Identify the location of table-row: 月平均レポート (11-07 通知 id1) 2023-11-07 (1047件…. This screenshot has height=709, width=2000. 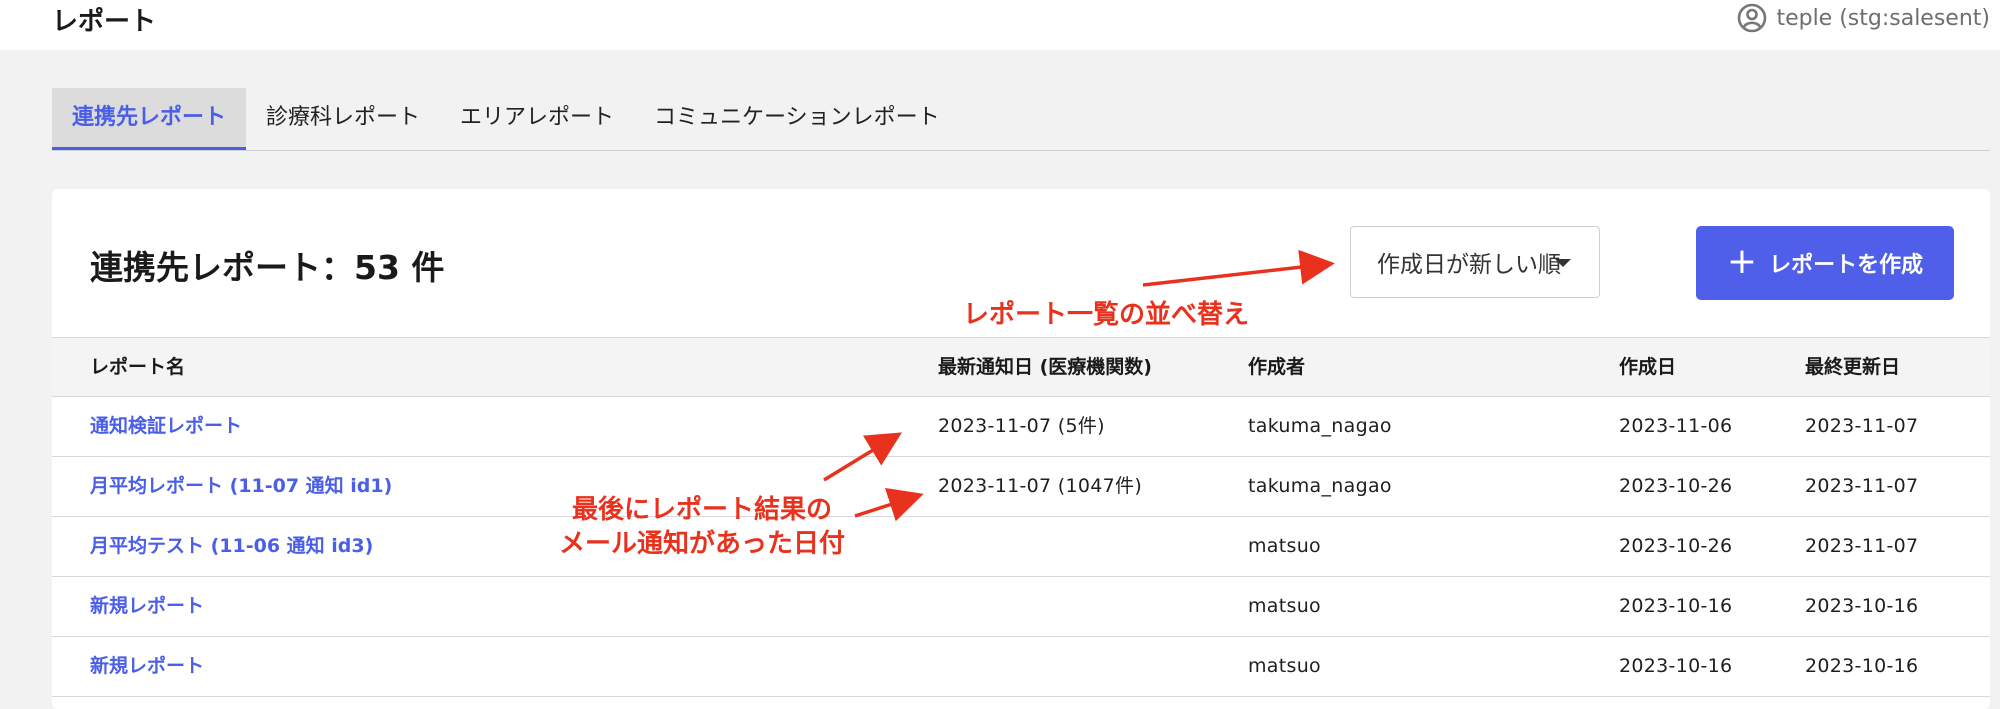
(1021, 487).